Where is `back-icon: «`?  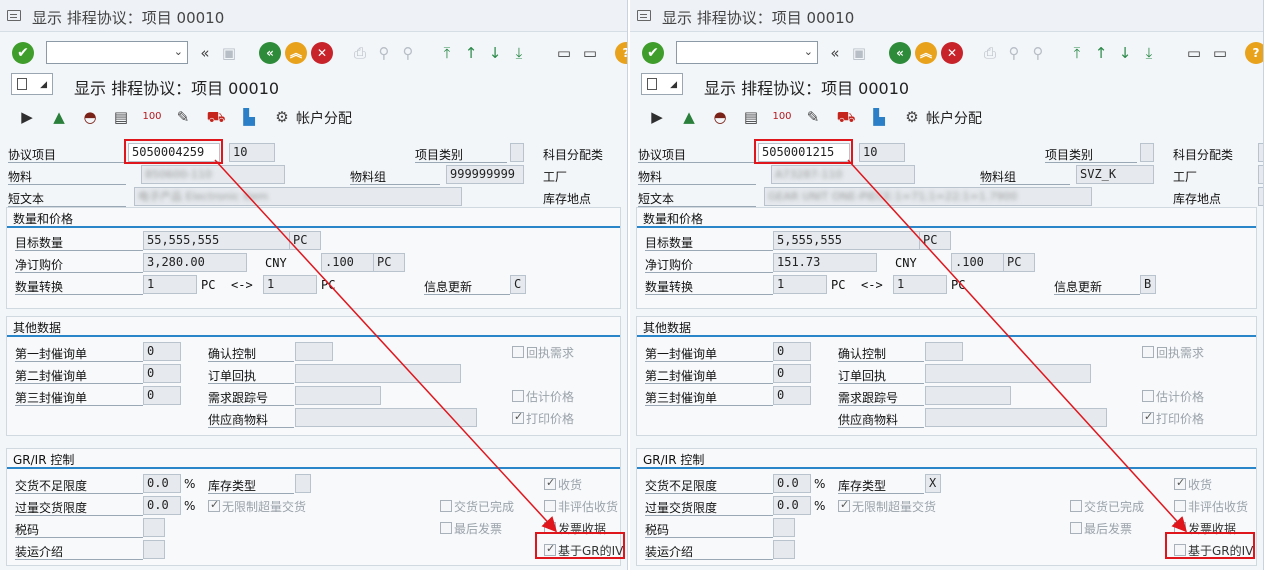
back-icon: « is located at coordinates (900, 53).